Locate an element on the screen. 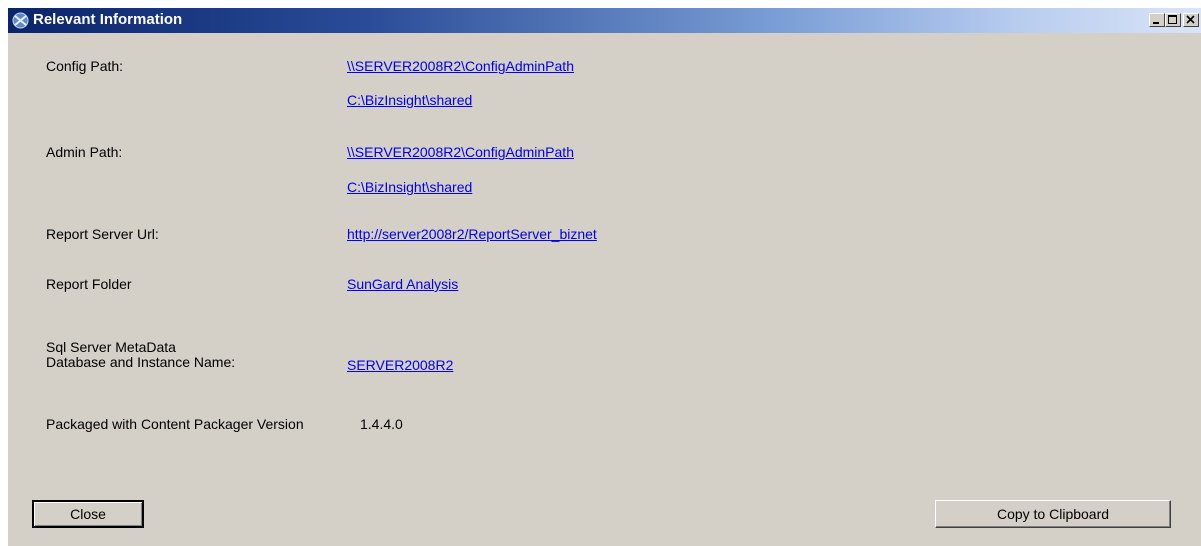  admin-path-link-unc: \\SERVER2008R2\ConfigAdminPath is located at coordinates (460, 152).